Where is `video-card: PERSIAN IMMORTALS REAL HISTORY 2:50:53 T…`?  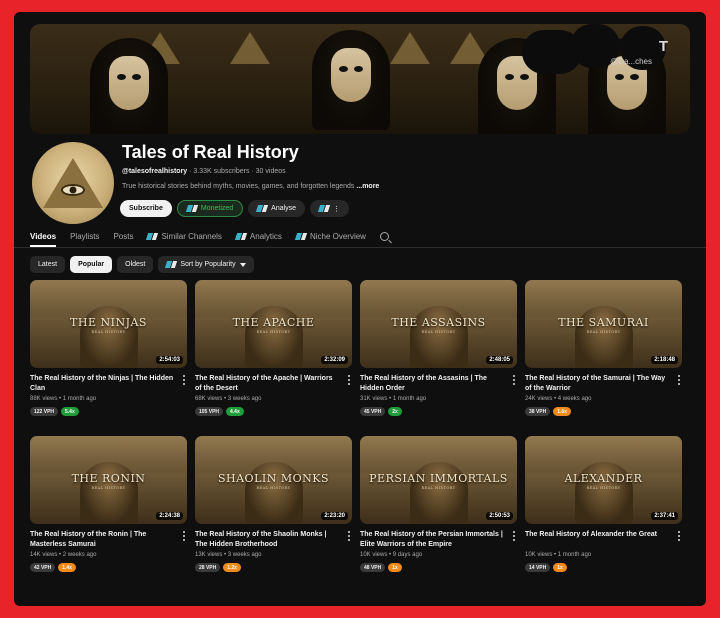 video-card: PERSIAN IMMORTALS REAL HISTORY 2:50:53 T… is located at coordinates (438, 511).